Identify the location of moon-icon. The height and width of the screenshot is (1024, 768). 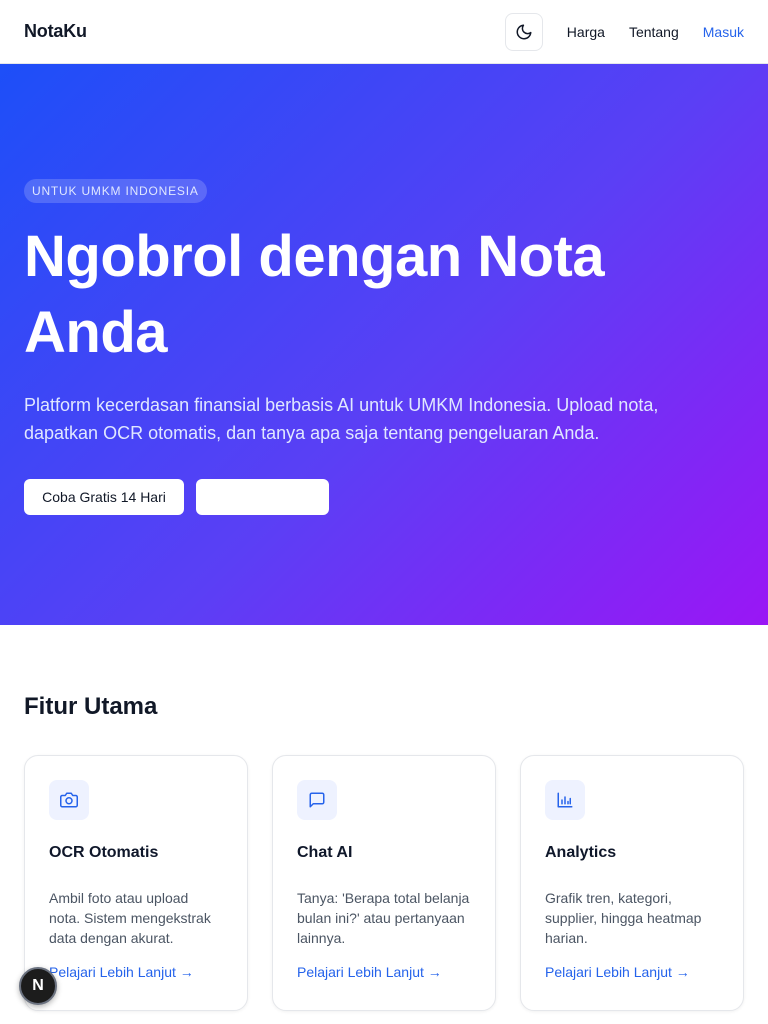
(524, 31).